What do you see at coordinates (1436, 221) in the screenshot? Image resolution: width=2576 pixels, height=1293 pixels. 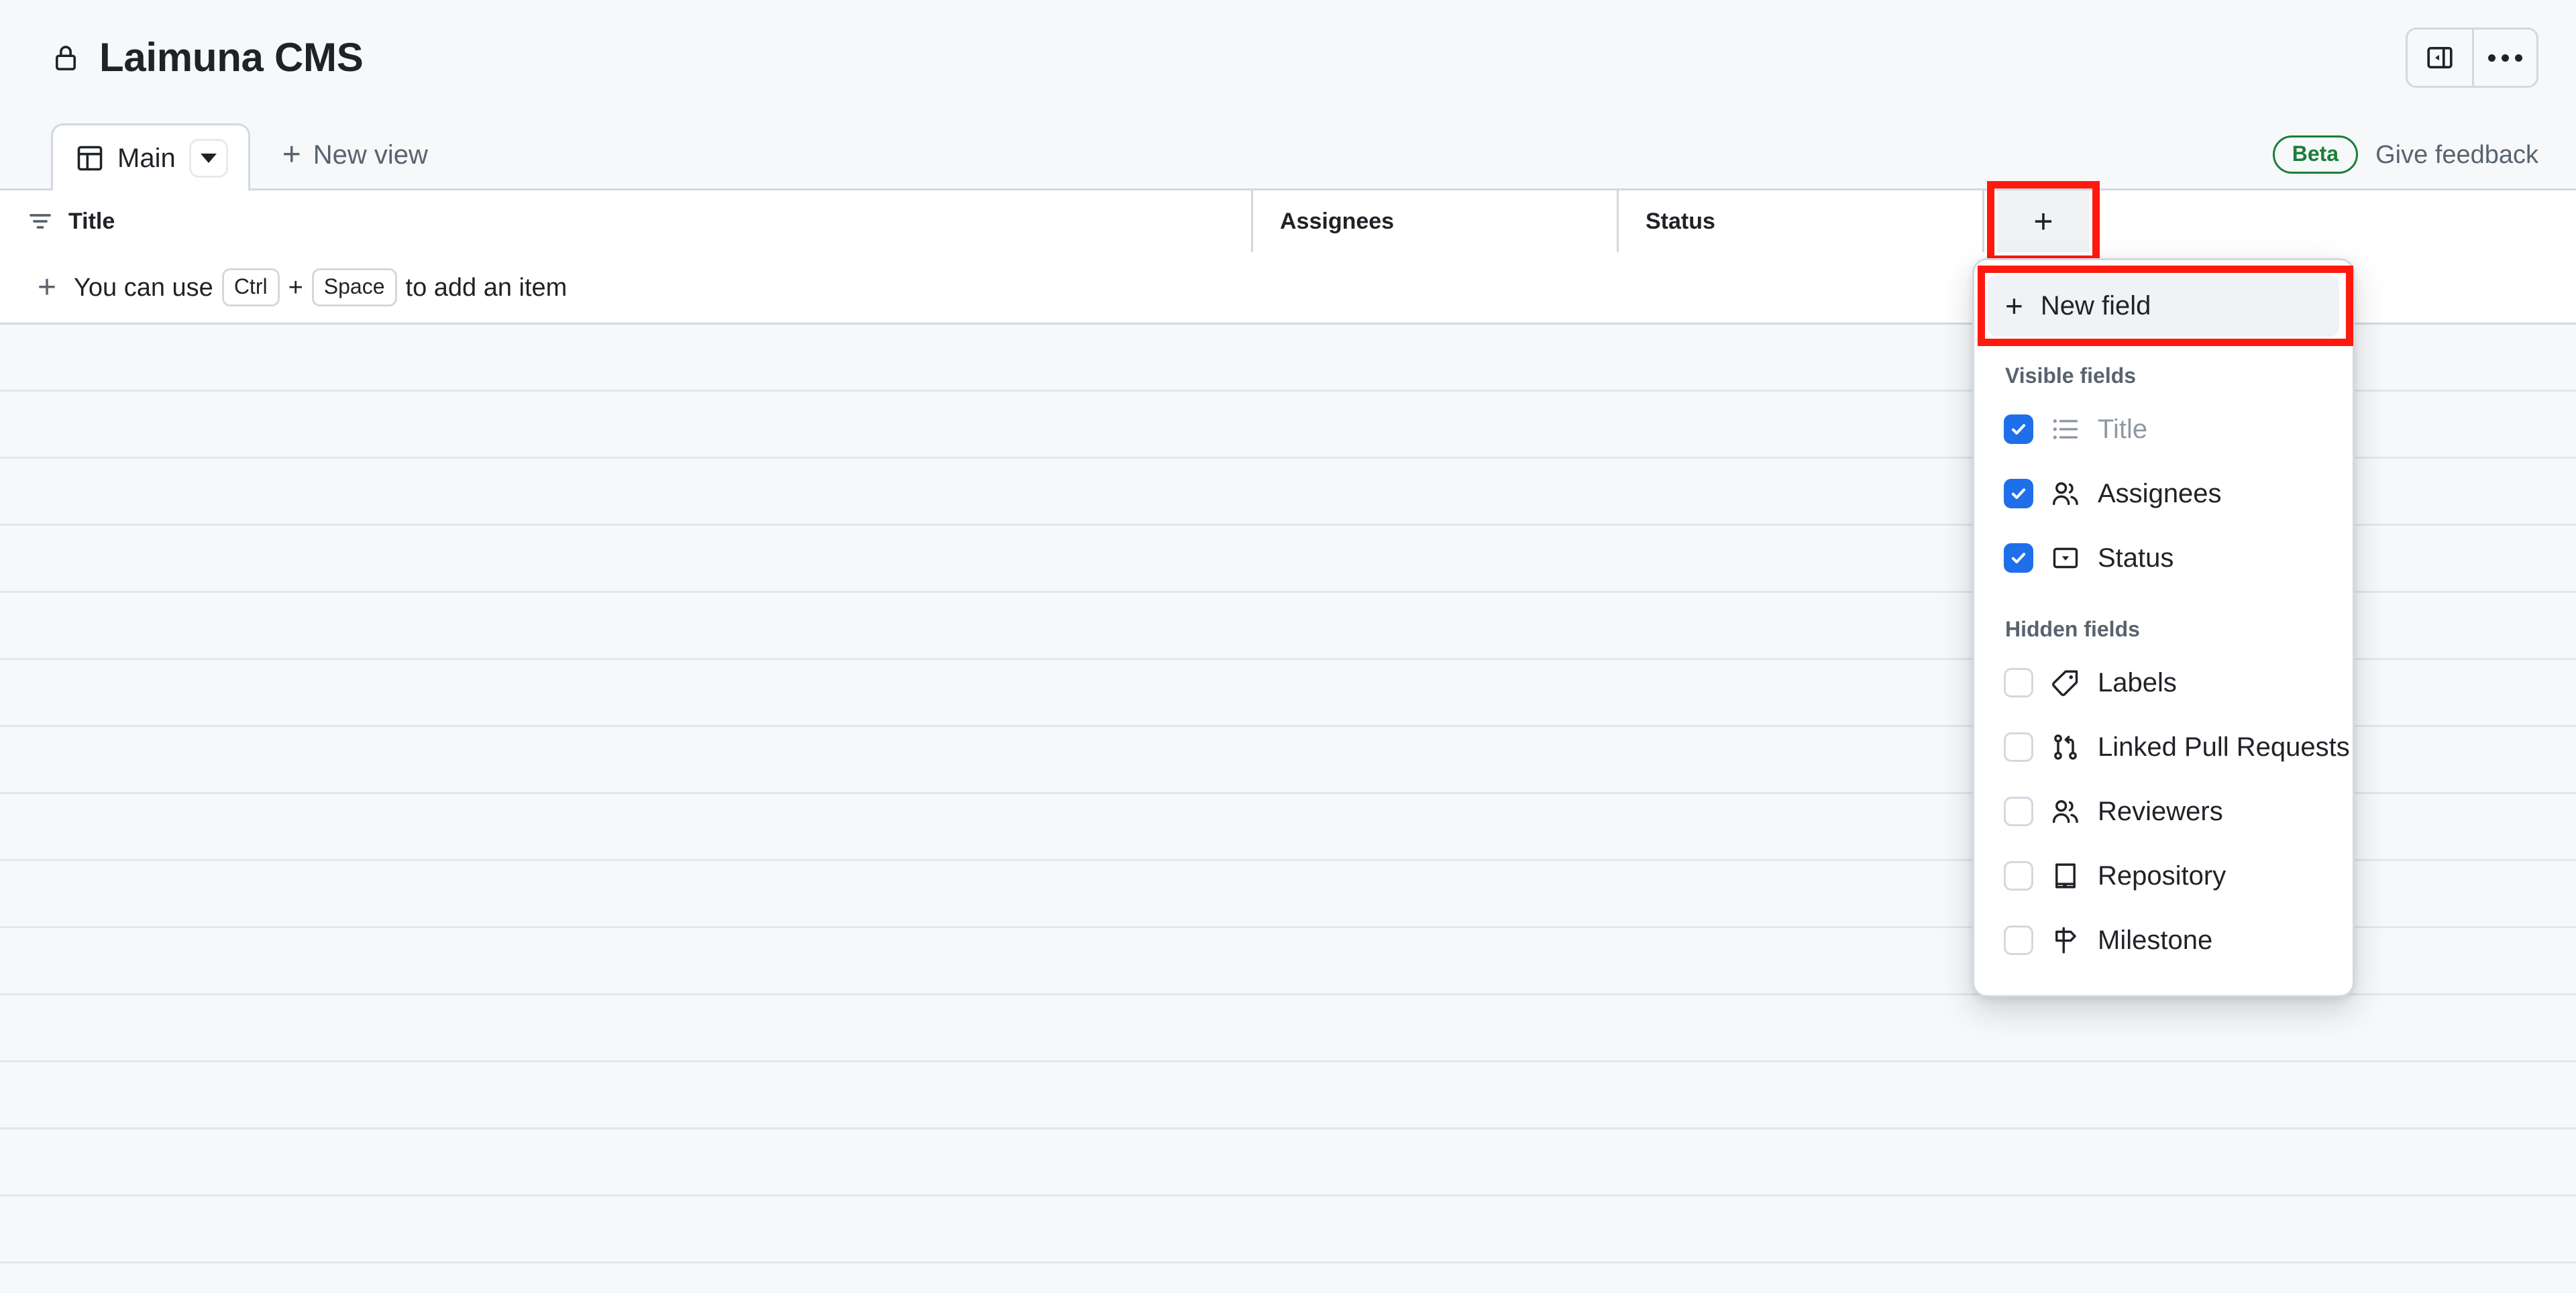 I see `column-header-assignees: Assignees` at bounding box center [1436, 221].